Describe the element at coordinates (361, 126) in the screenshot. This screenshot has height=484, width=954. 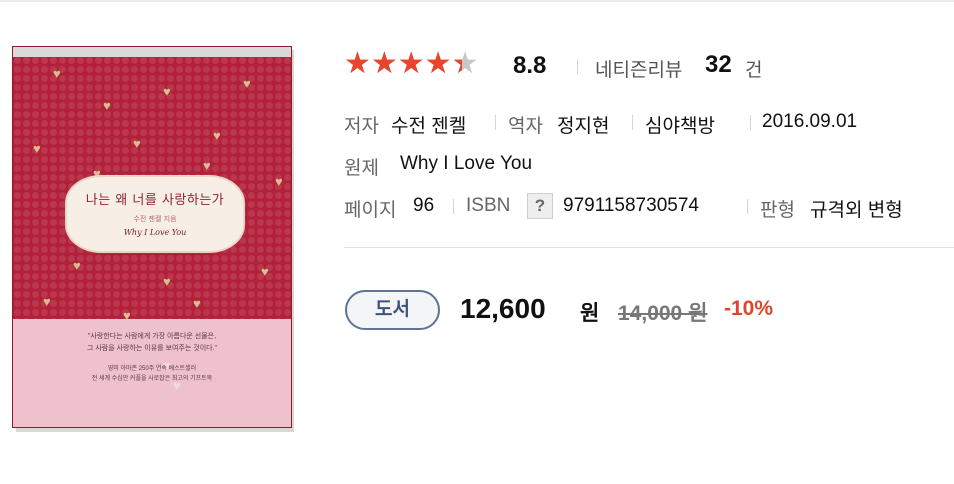
I see `author-label: 저자` at that location.